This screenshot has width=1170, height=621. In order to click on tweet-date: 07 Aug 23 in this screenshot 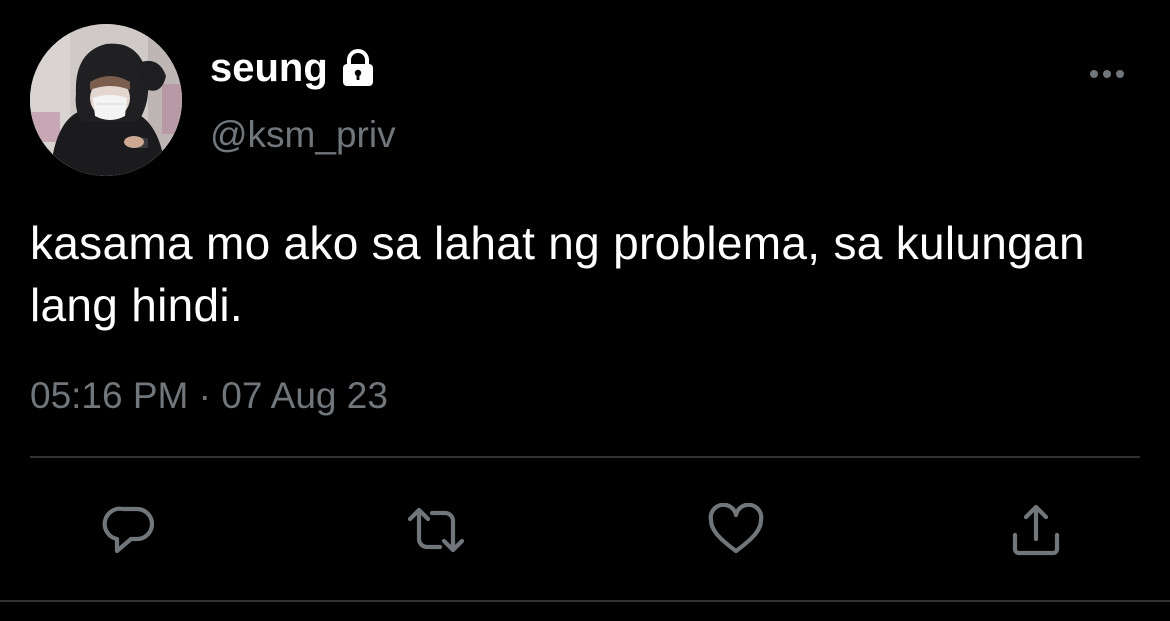, I will do `click(304, 395)`.